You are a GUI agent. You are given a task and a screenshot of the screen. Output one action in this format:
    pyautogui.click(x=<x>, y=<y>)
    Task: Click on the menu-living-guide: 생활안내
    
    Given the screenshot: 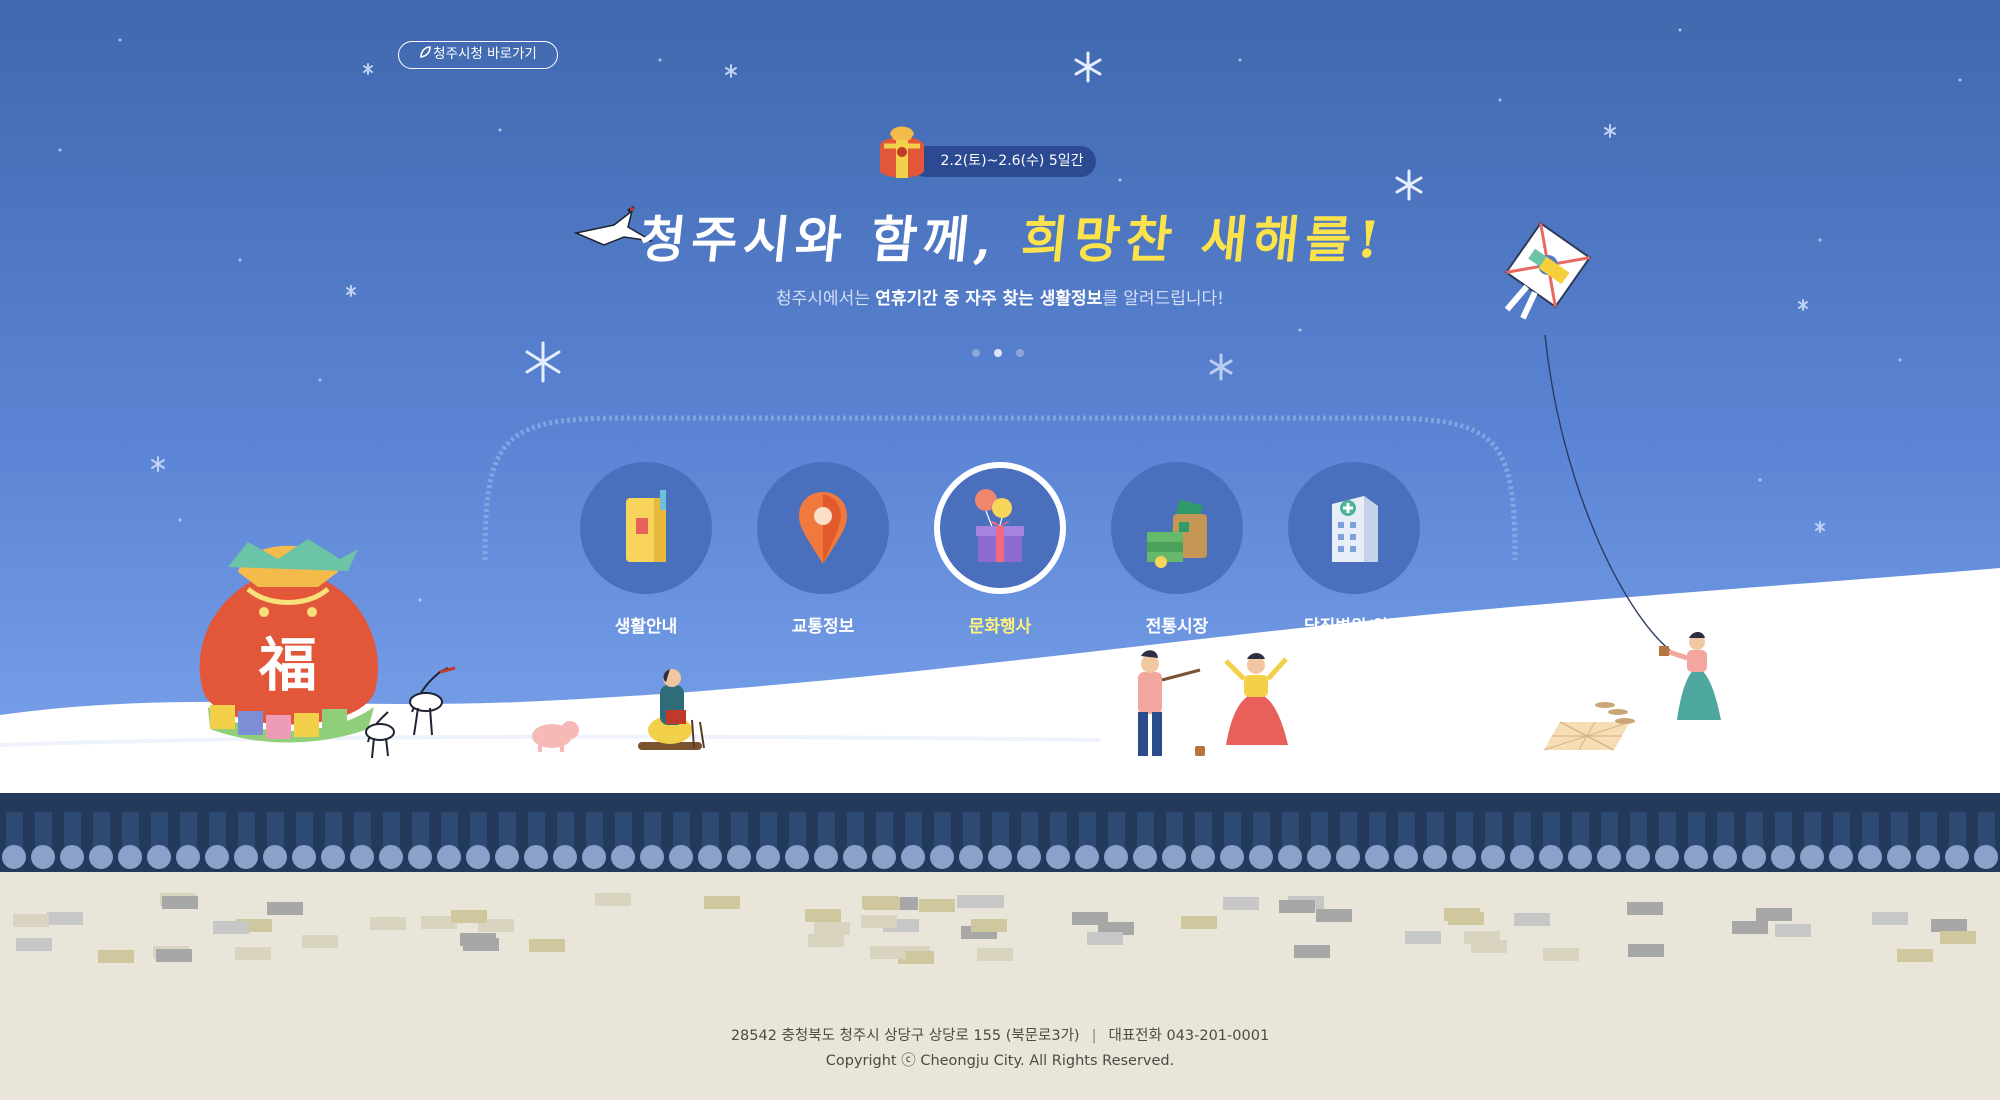 What is the action you would take?
    pyautogui.click(x=646, y=549)
    